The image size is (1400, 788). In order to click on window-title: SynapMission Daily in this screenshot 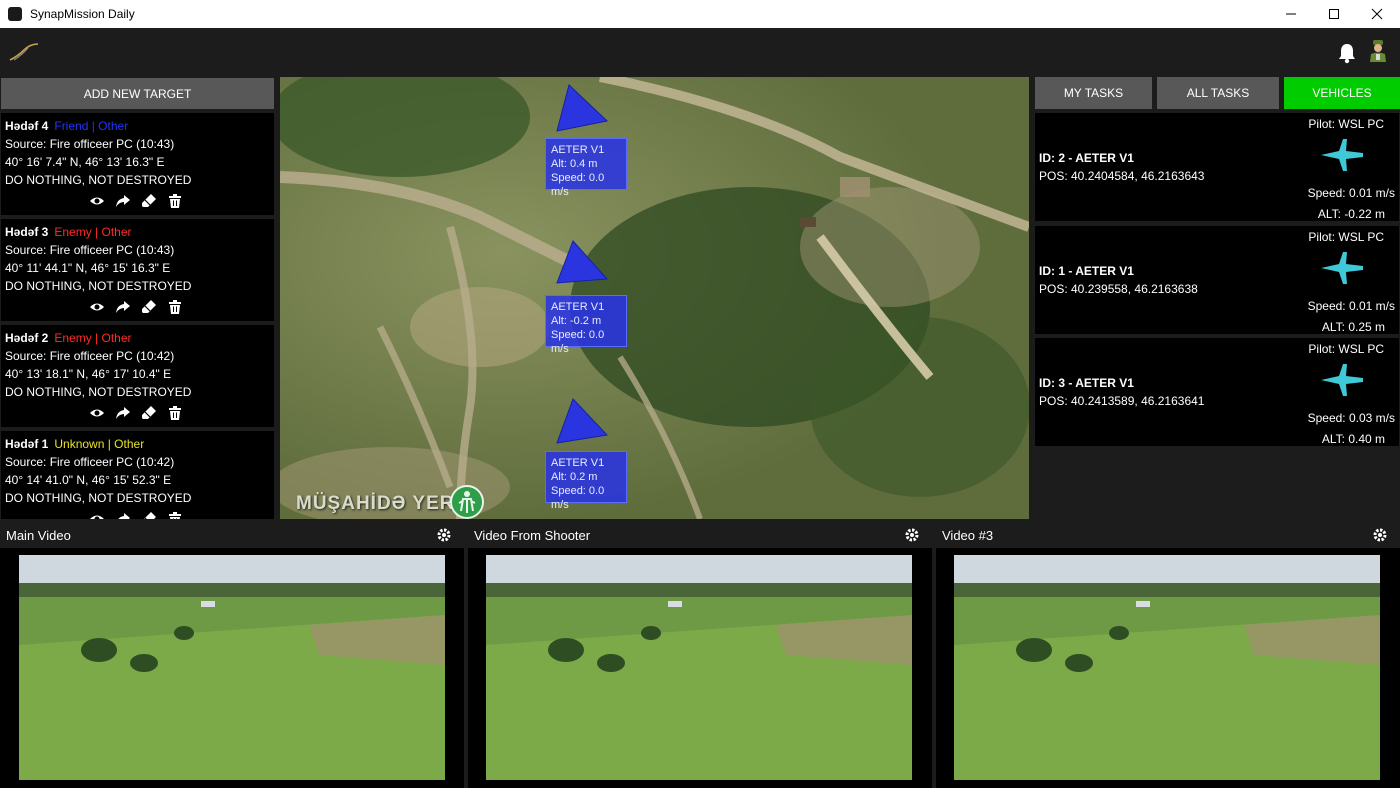, I will do `click(82, 14)`.